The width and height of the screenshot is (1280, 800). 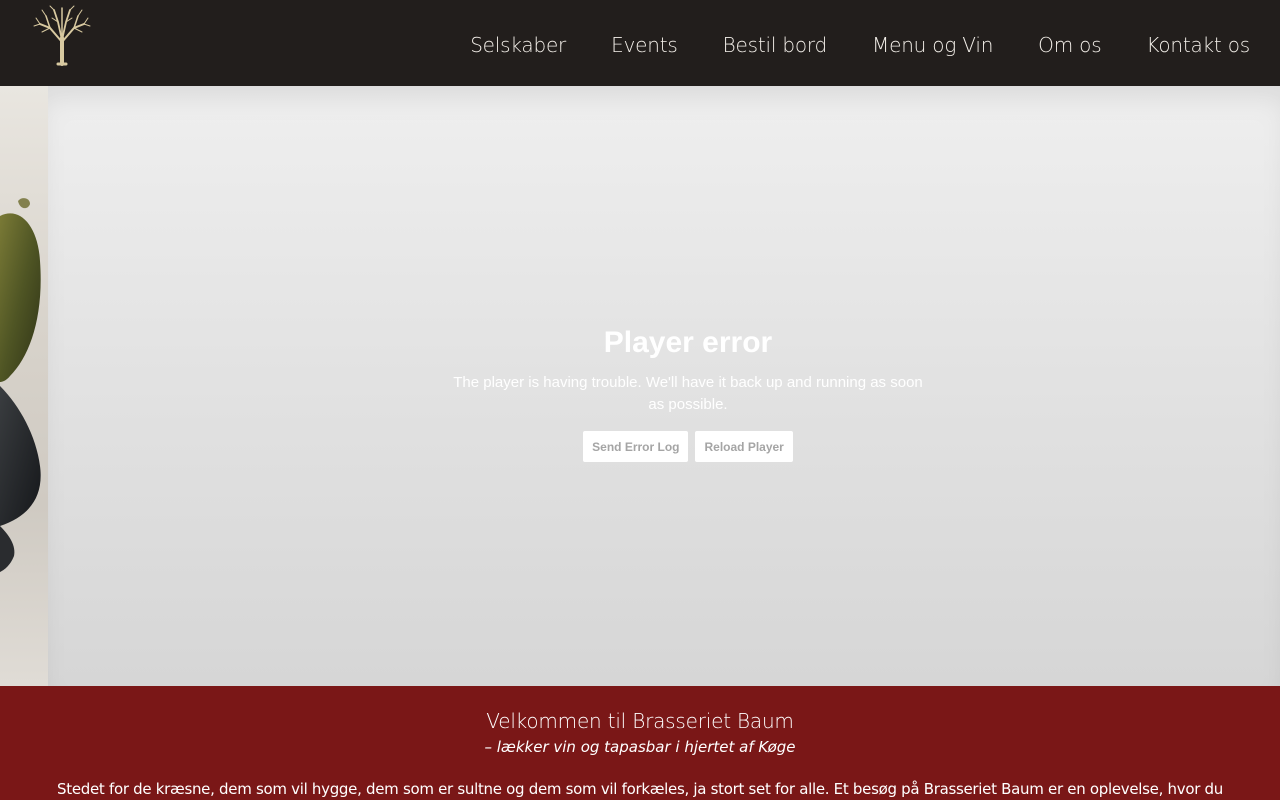 I want to click on send-error-log-button: Send Error Log, so click(x=636, y=446).